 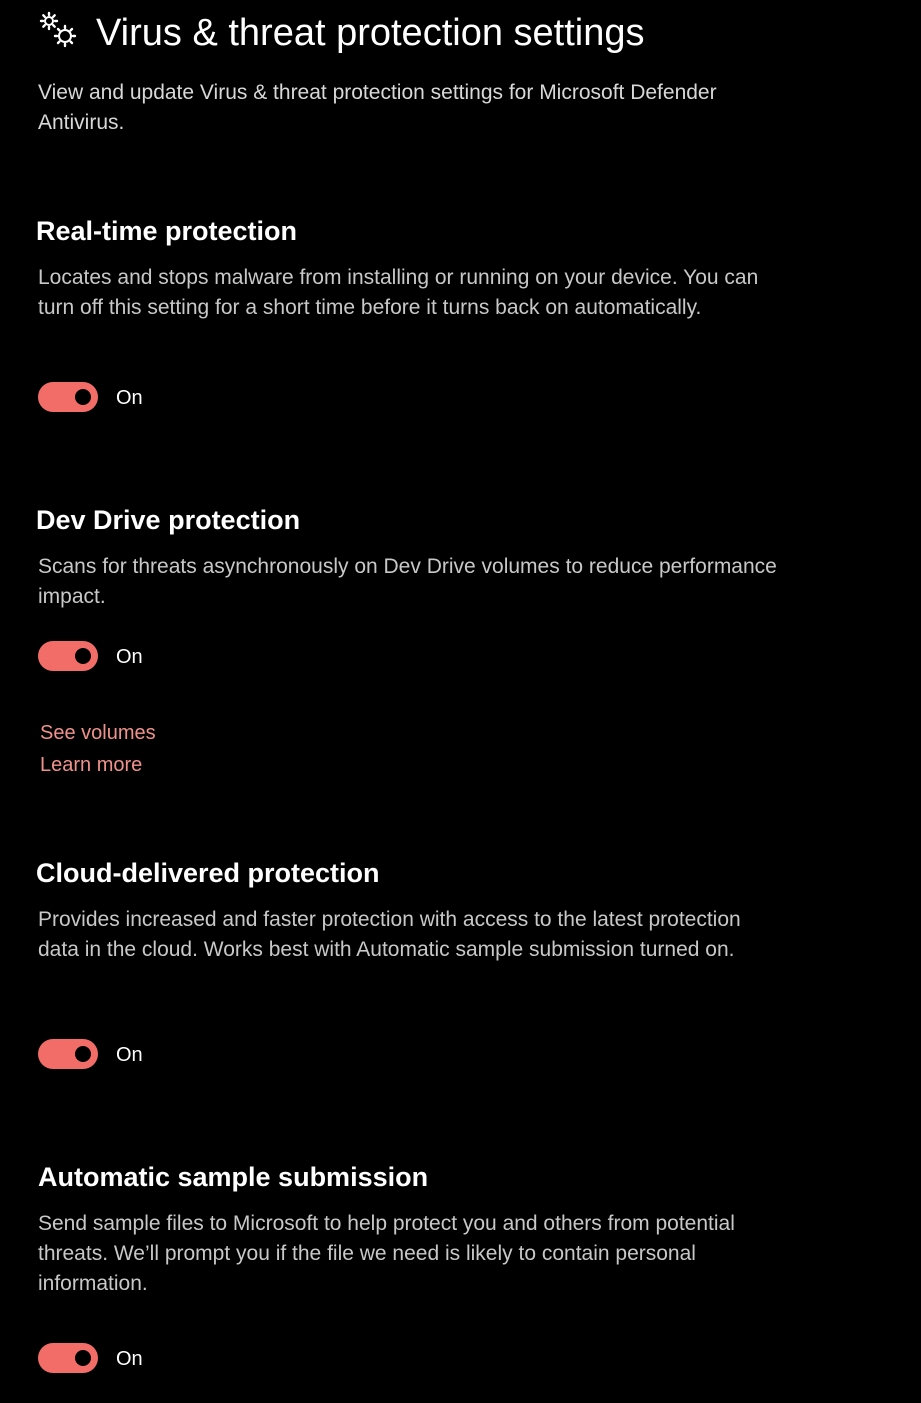 I want to click on real-time-protection-toggle, so click(x=68, y=397).